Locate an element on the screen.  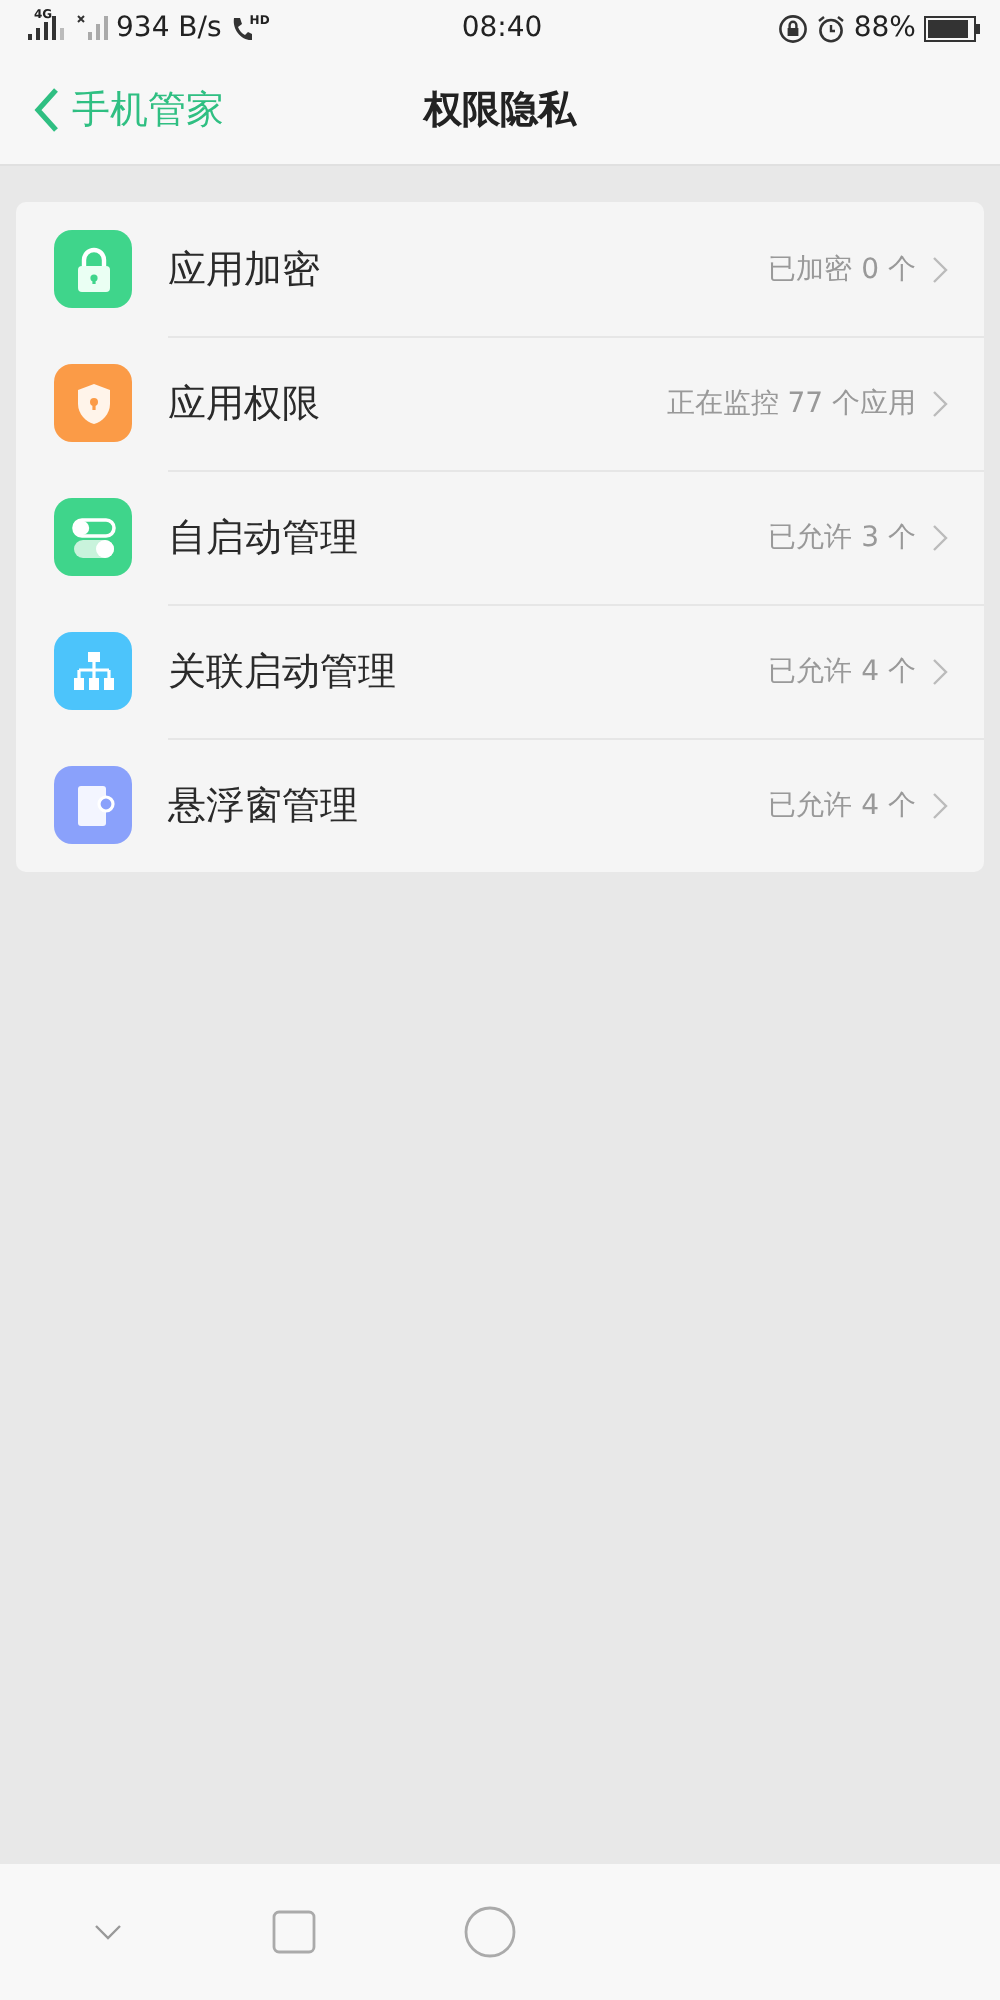
row-value: 已加密 0 个 is located at coordinates (842, 269).